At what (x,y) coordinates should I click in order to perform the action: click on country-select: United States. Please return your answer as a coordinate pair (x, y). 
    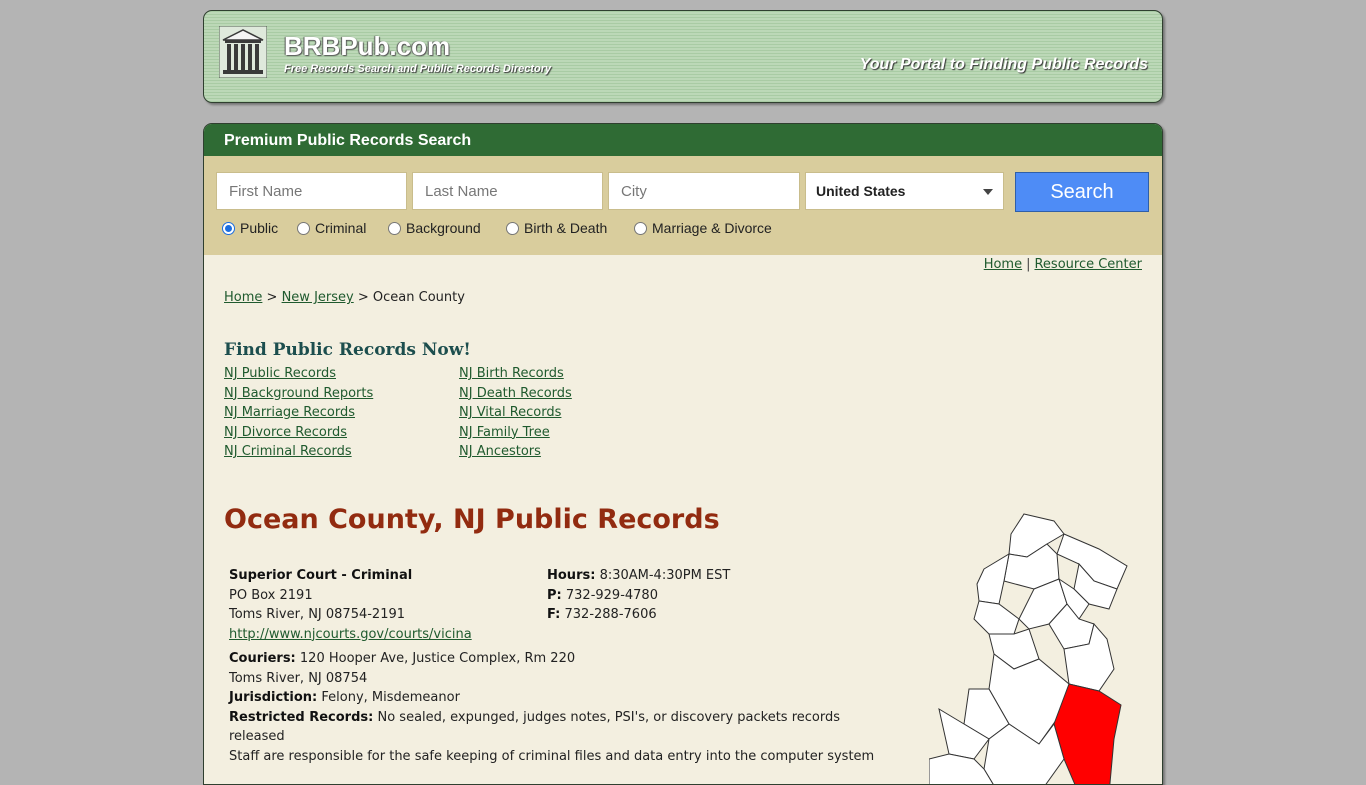
    Looking at the image, I should click on (904, 191).